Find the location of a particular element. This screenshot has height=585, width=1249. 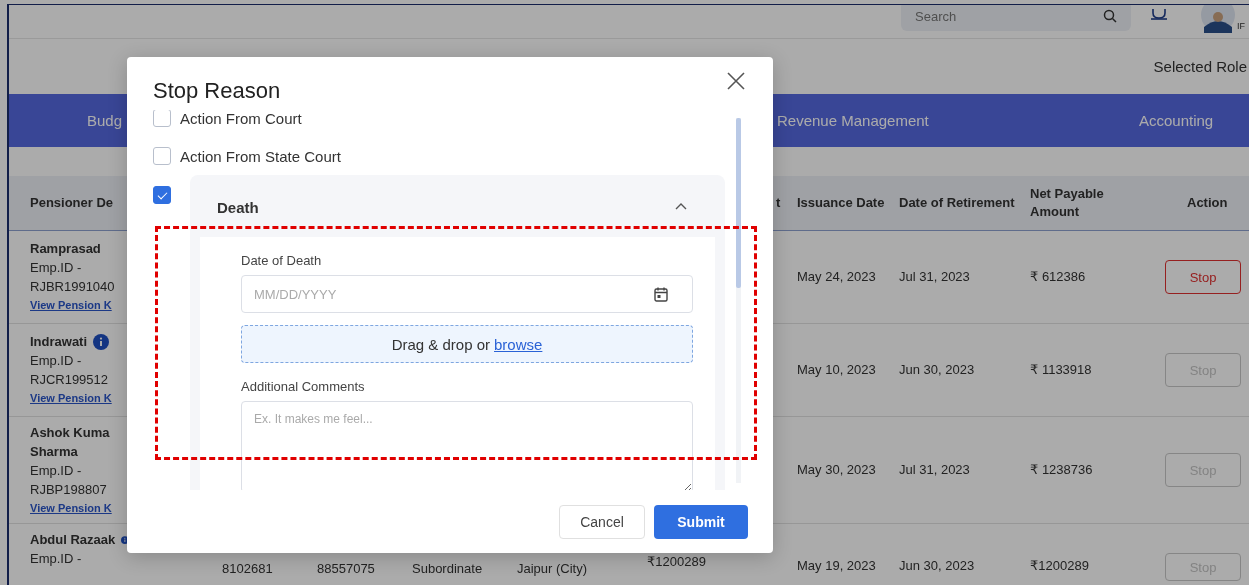

column-header: Date of Retirement is located at coordinates (957, 203).